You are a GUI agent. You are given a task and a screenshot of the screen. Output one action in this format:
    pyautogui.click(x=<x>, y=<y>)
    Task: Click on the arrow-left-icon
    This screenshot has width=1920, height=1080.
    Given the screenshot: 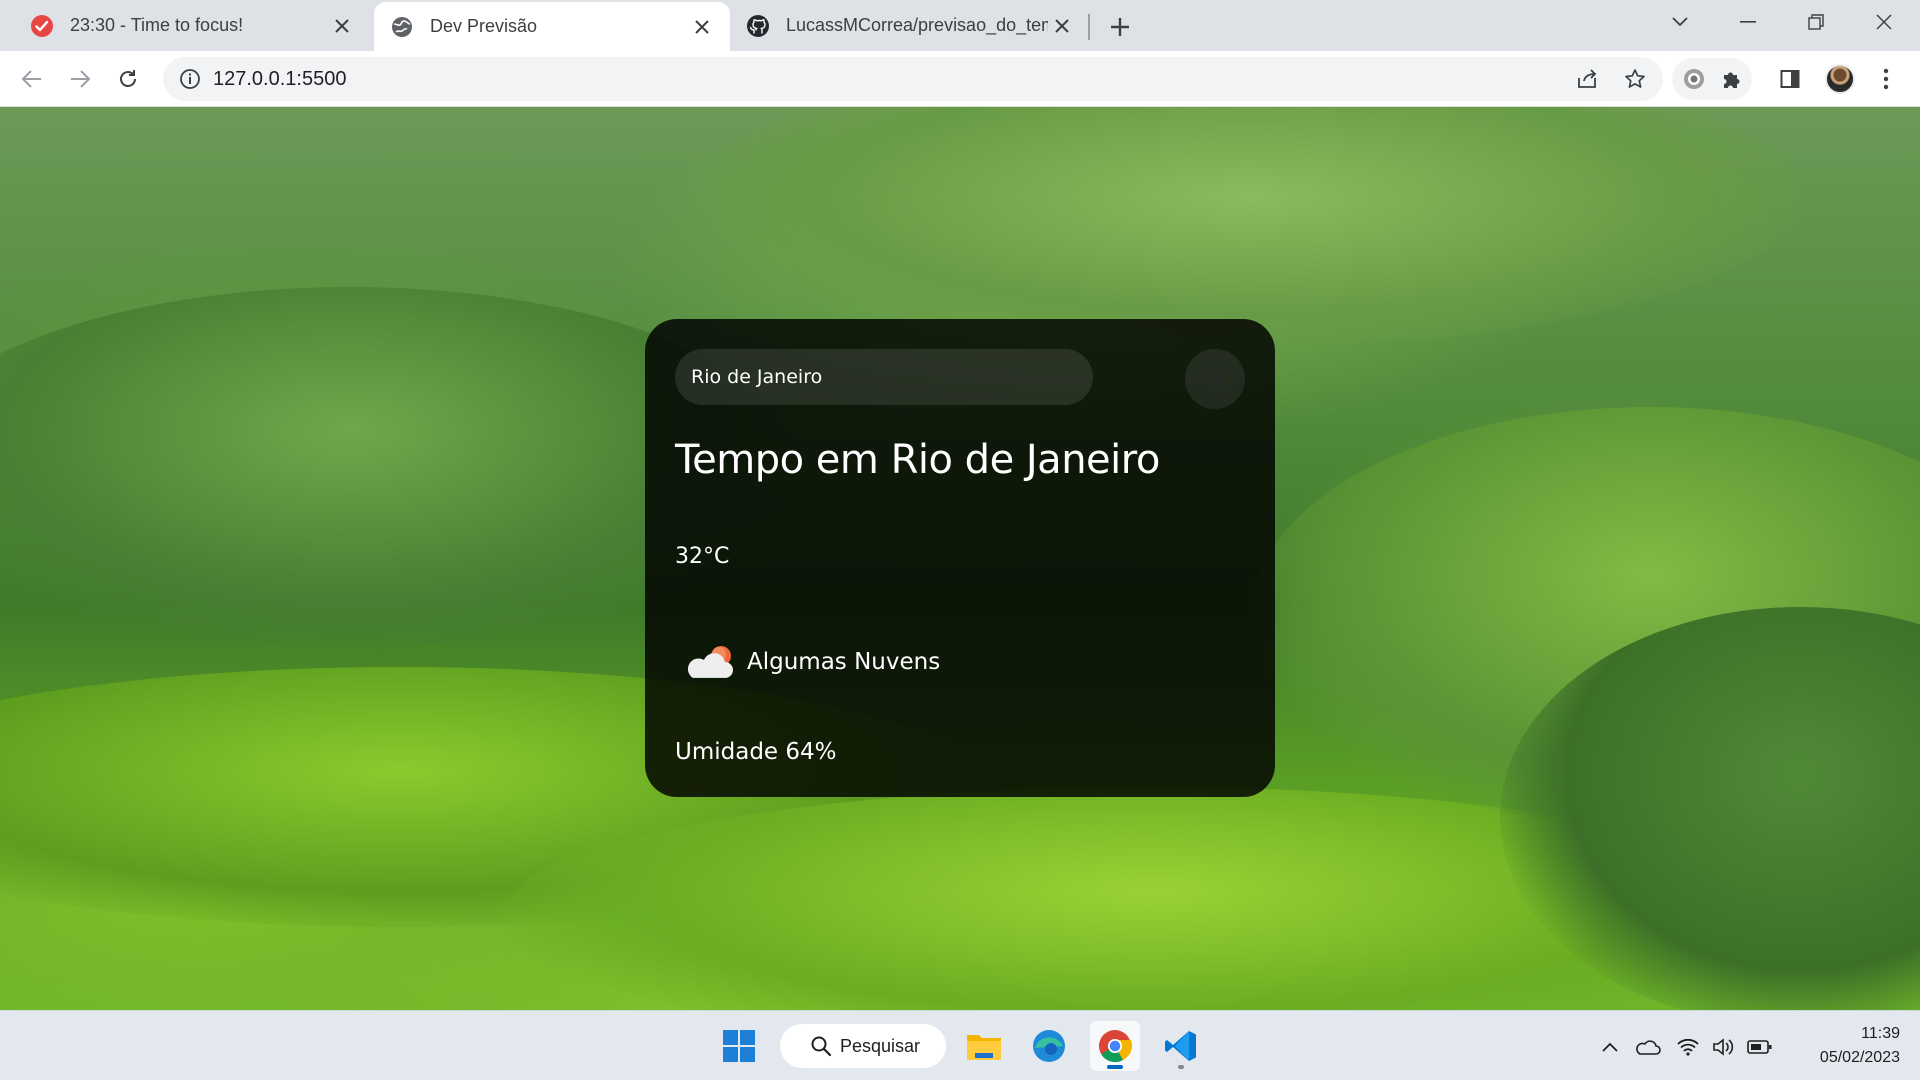 What is the action you would take?
    pyautogui.click(x=31, y=79)
    